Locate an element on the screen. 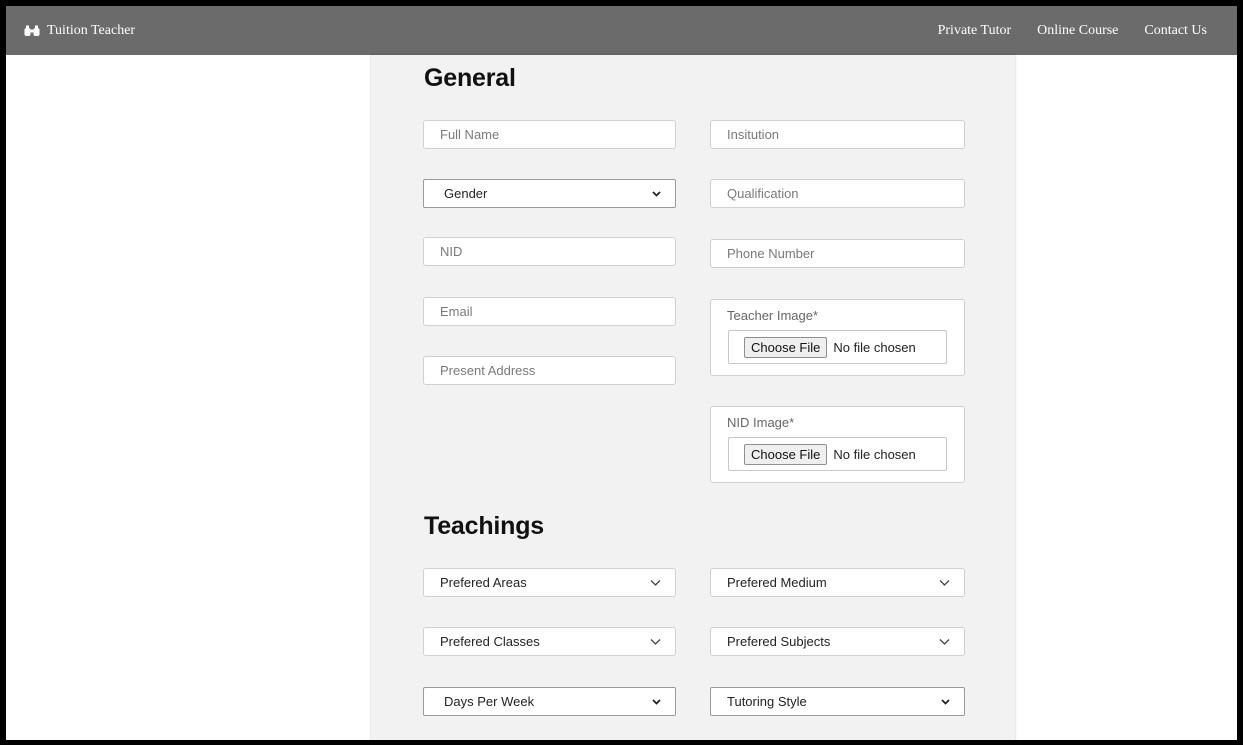 This screenshot has height=745, width=1243. prefered-subjects-select: Prefered Subjects is located at coordinates (837, 641).